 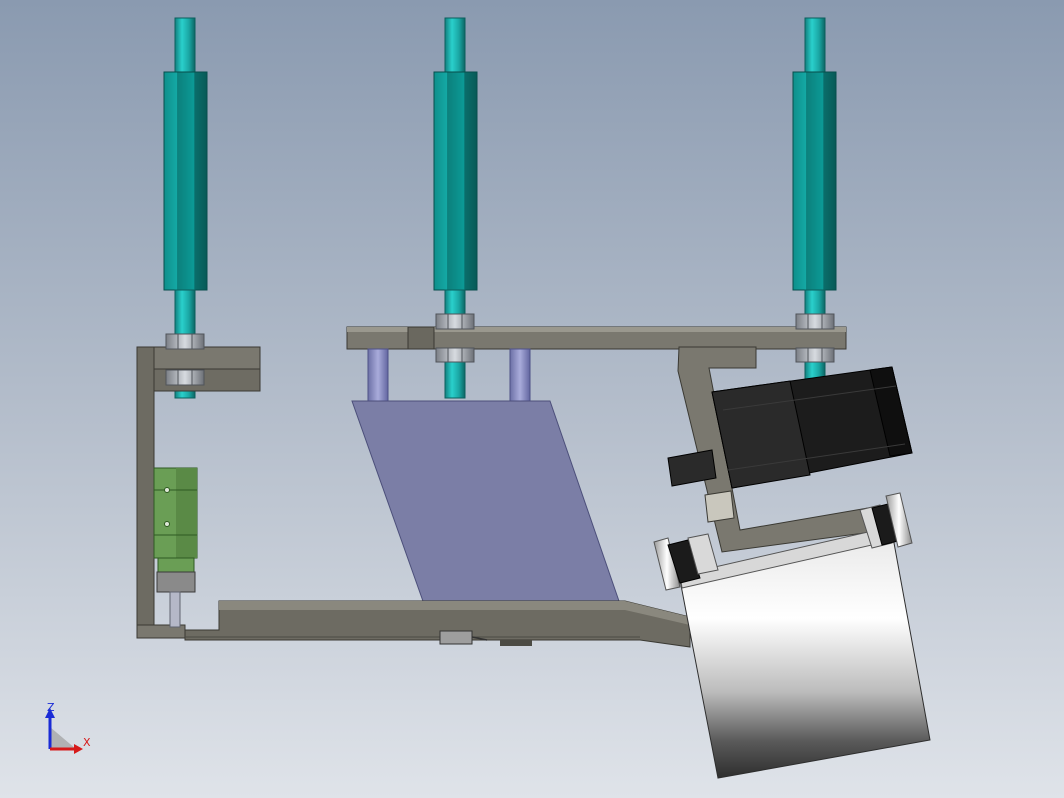 I want to click on inclined-plate, so click(x=486, y=502).